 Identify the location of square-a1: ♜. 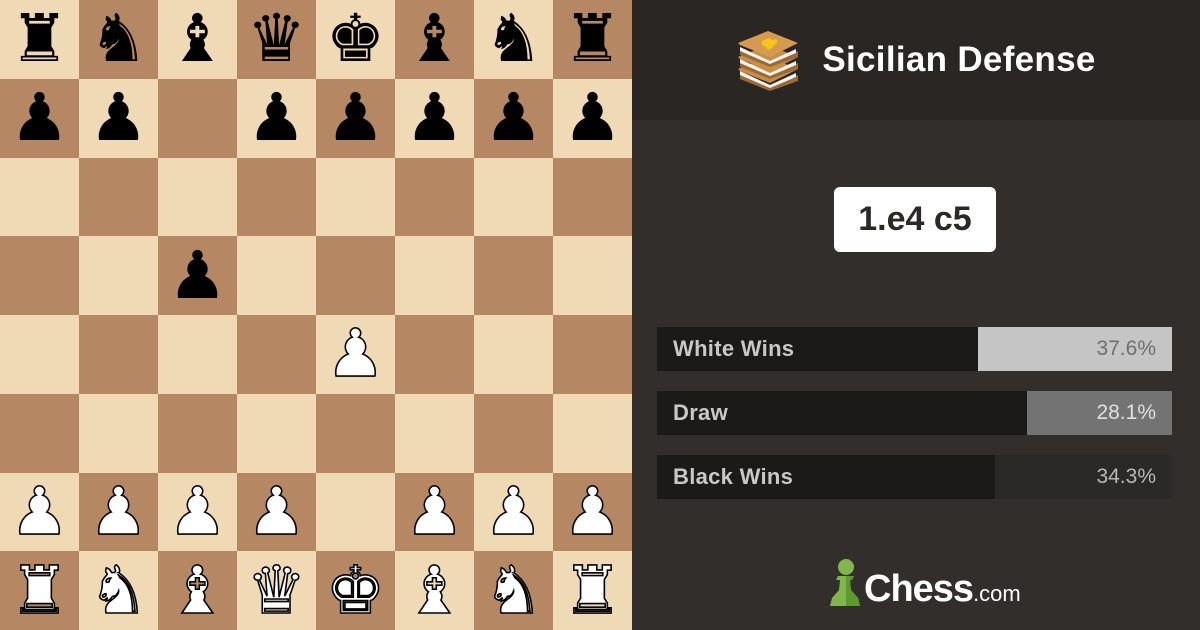
(39, 590).